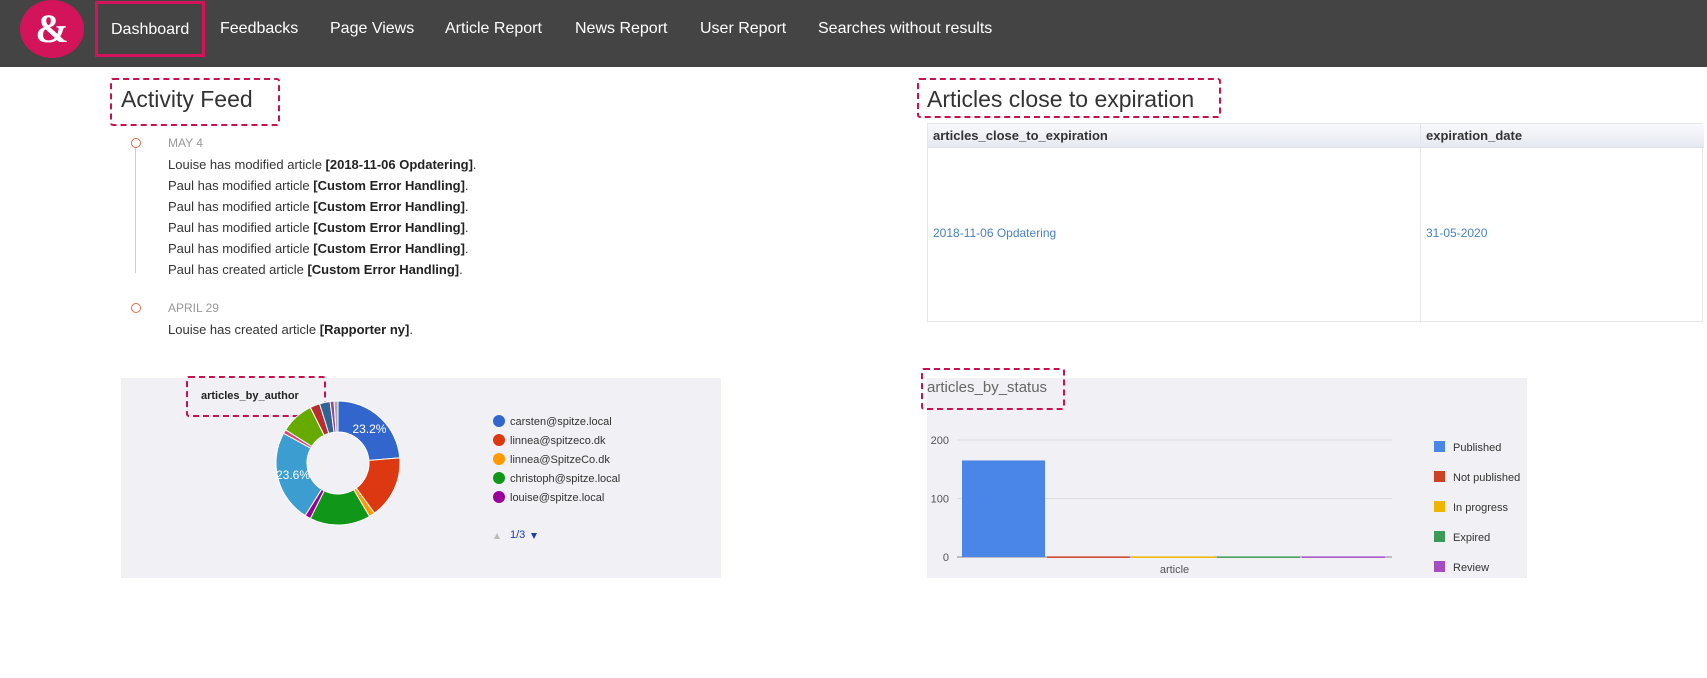 This screenshot has height=678, width=1707. What do you see at coordinates (560, 460) in the screenshot?
I see `legend-label: linnea@SpitzeCo.dk` at bounding box center [560, 460].